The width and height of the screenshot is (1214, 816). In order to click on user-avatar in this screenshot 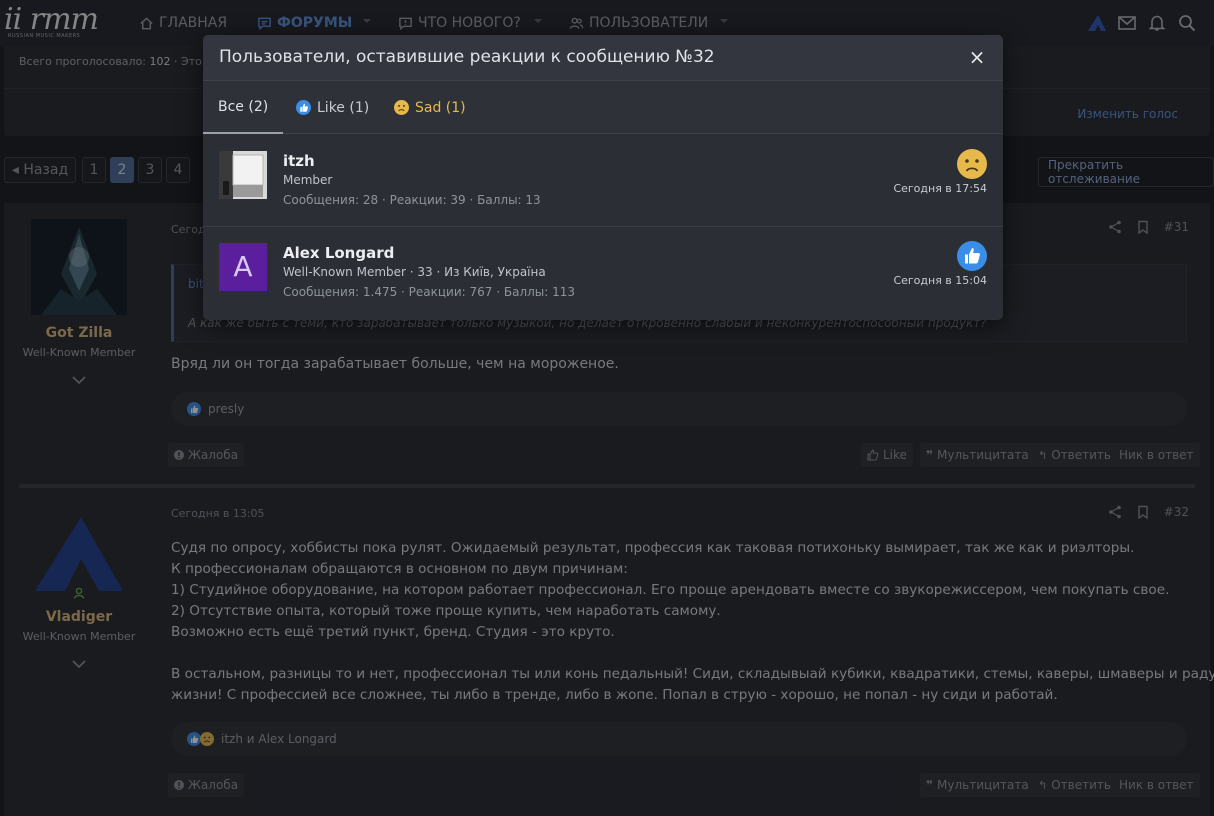, I will do `click(243, 175)`.